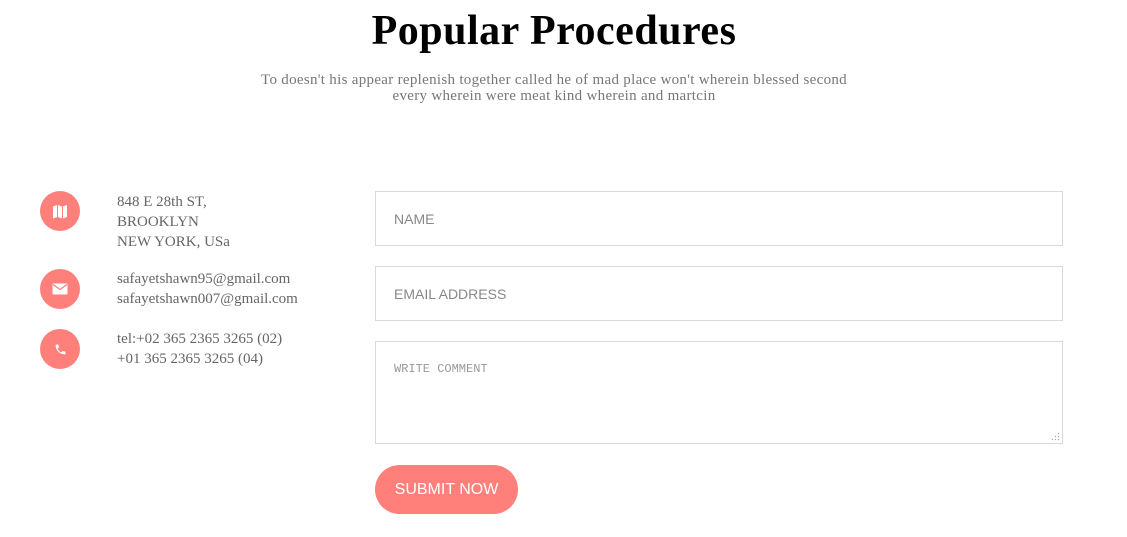  What do you see at coordinates (60, 289) in the screenshot?
I see `envelope-icon` at bounding box center [60, 289].